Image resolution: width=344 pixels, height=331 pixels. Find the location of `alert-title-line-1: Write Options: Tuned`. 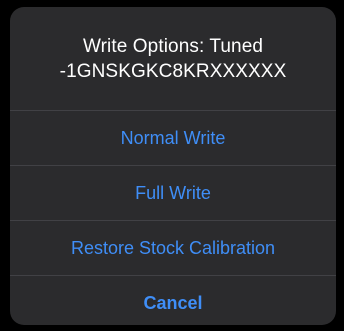

alert-title-line-1: Write Options: Tuned is located at coordinates (173, 46).